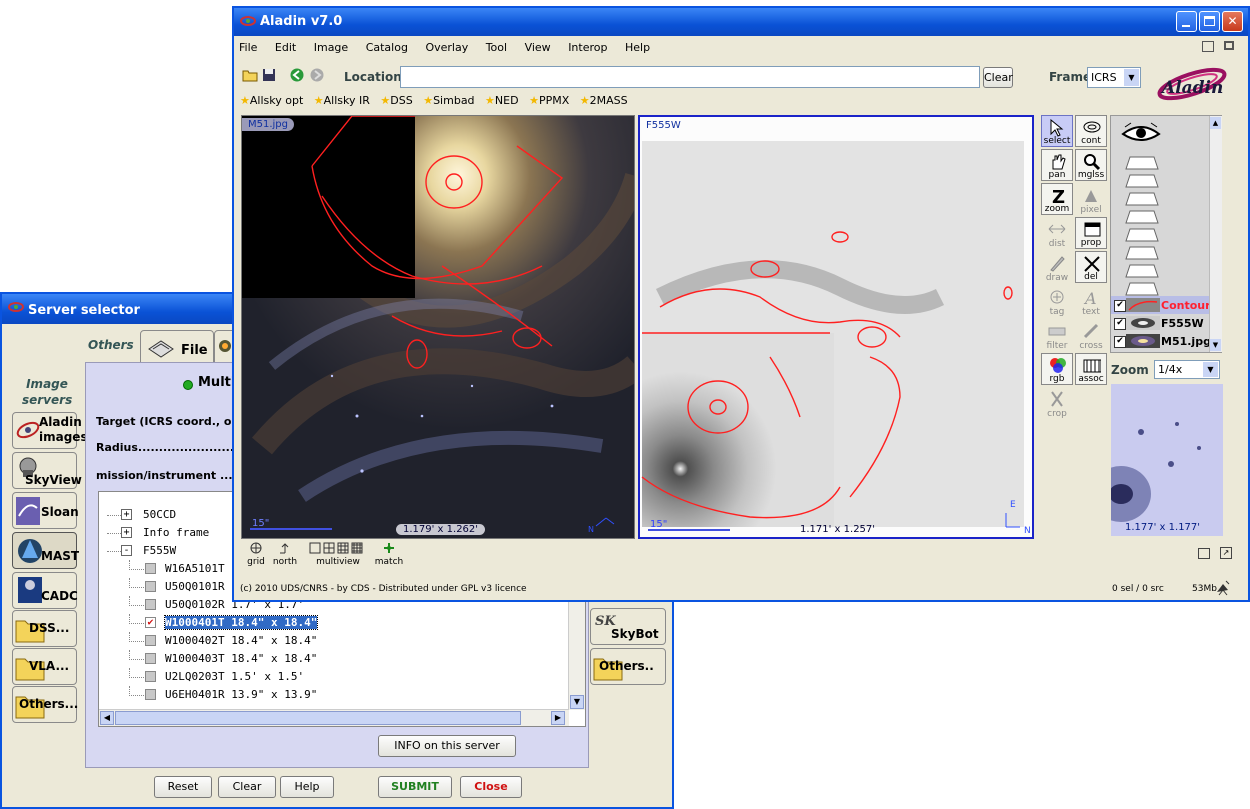 This screenshot has width=1250, height=809. What do you see at coordinates (1160, 323) in the screenshot?
I see `layer-f555w: ✔ F555W` at bounding box center [1160, 323].